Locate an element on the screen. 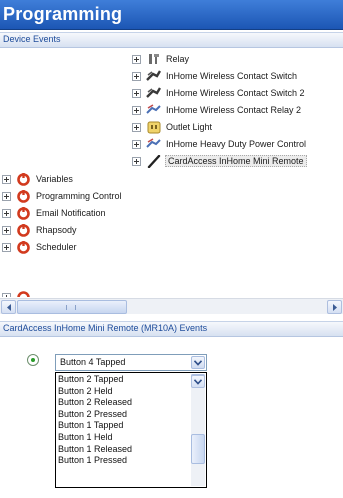 The image size is (343, 498). tree-item-wireless-contact-switch-2: InHome Wireless Contact Switch 2 is located at coordinates (219, 93).